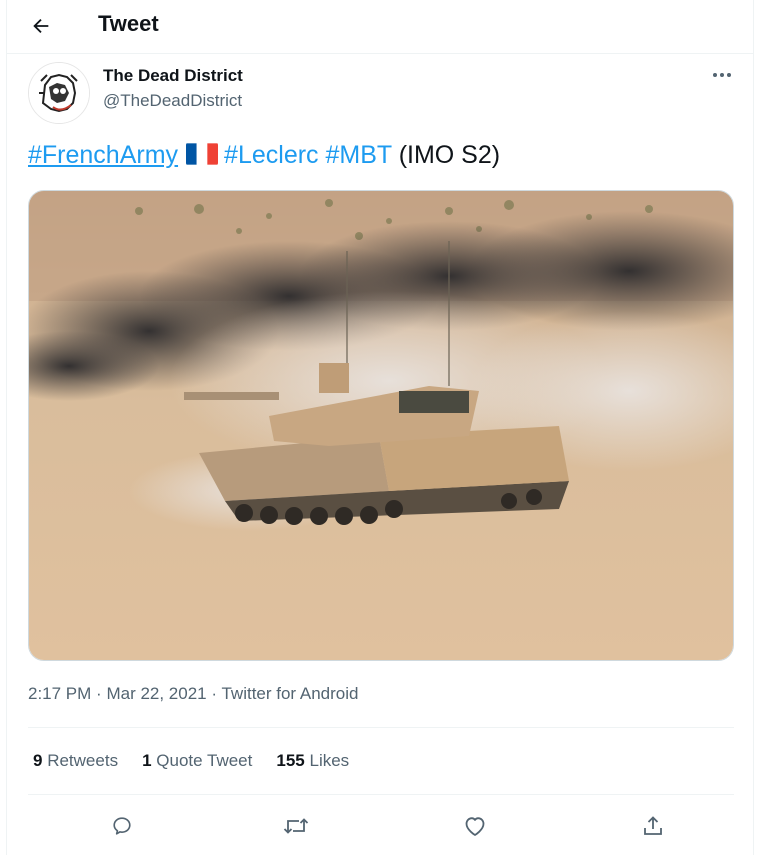 The image size is (759, 855). What do you see at coordinates (271, 155) in the screenshot?
I see `hashtag-leclerc: #Leclerc` at bounding box center [271, 155].